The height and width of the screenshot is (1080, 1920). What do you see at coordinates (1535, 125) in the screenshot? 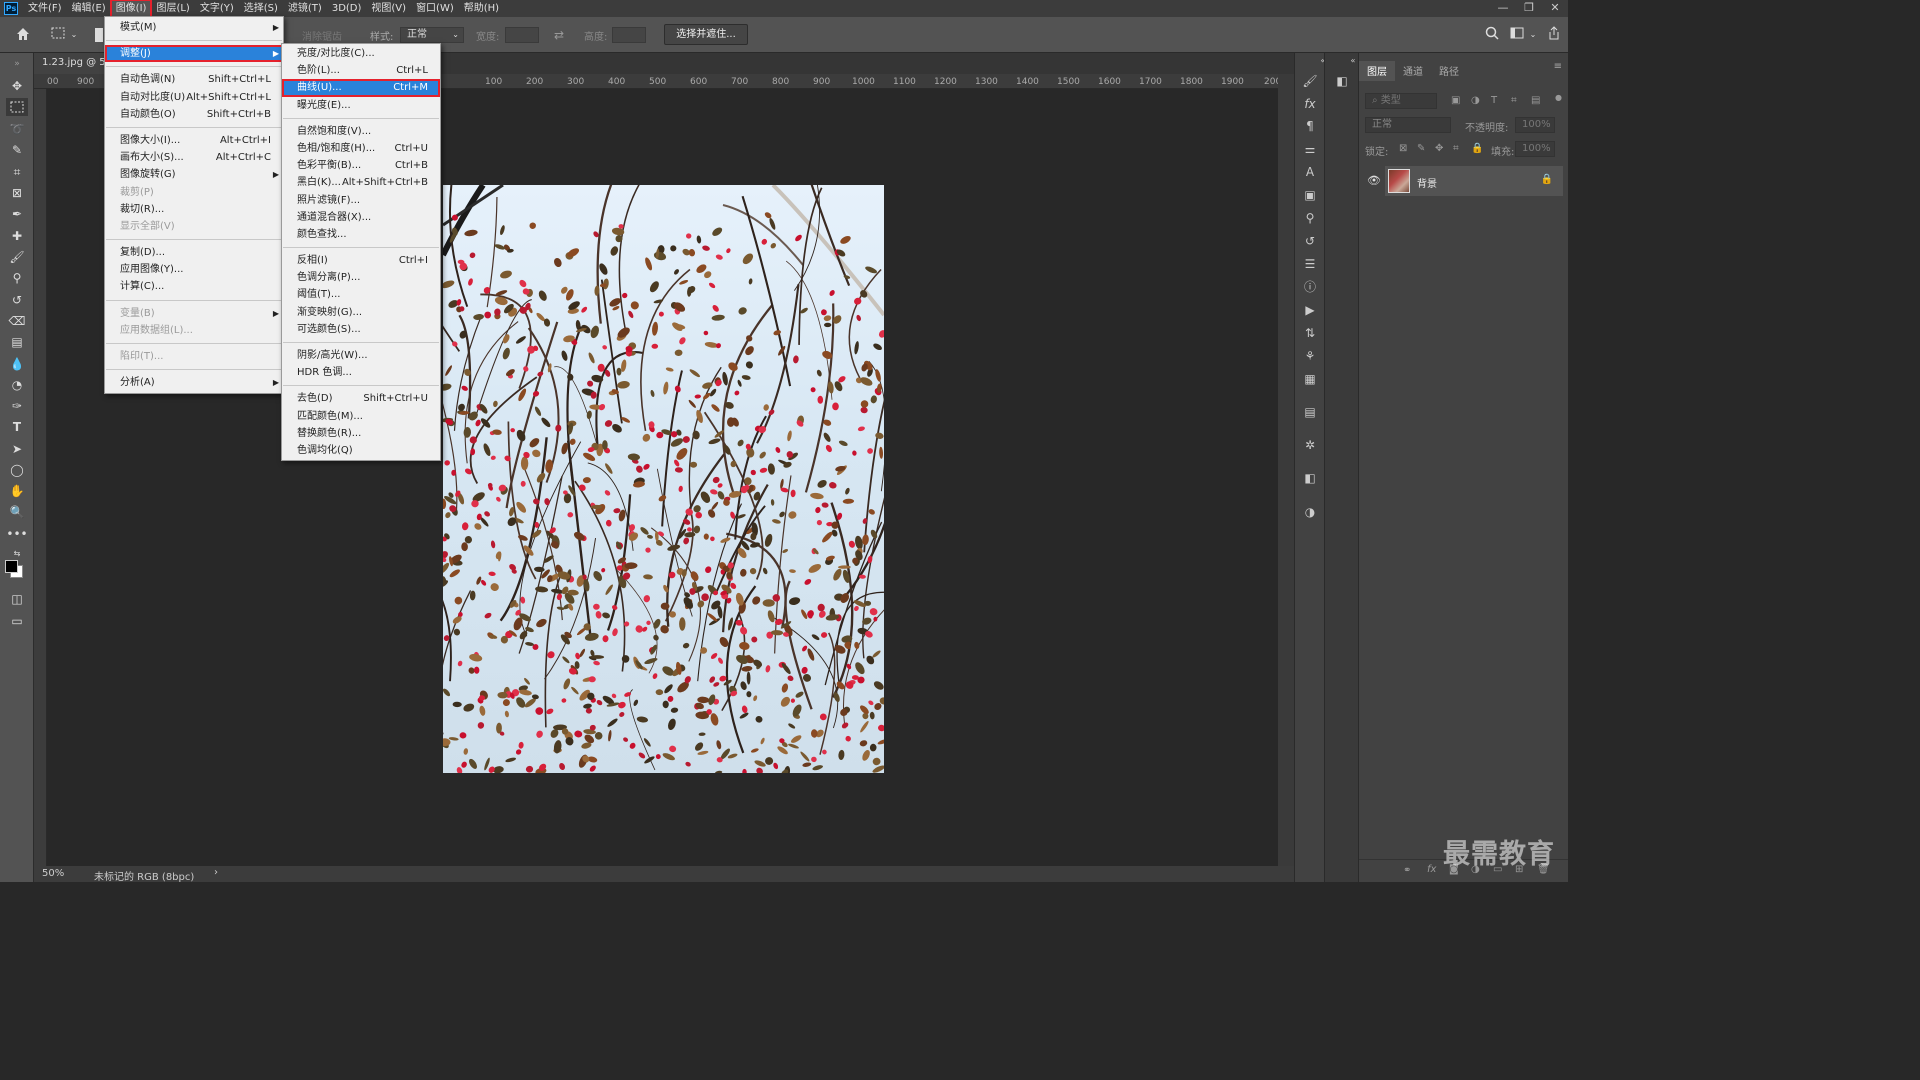
I see `opacity-input: 100%` at bounding box center [1535, 125].